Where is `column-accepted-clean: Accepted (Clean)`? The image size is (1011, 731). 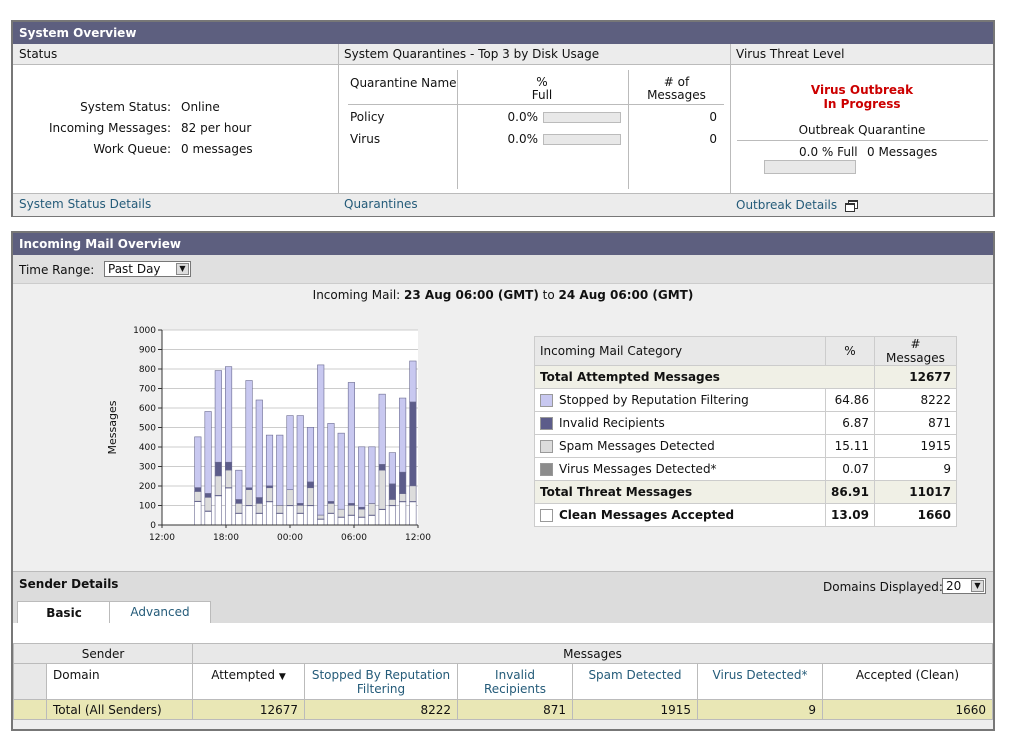
column-accepted-clean: Accepted (Clean) is located at coordinates (907, 681).